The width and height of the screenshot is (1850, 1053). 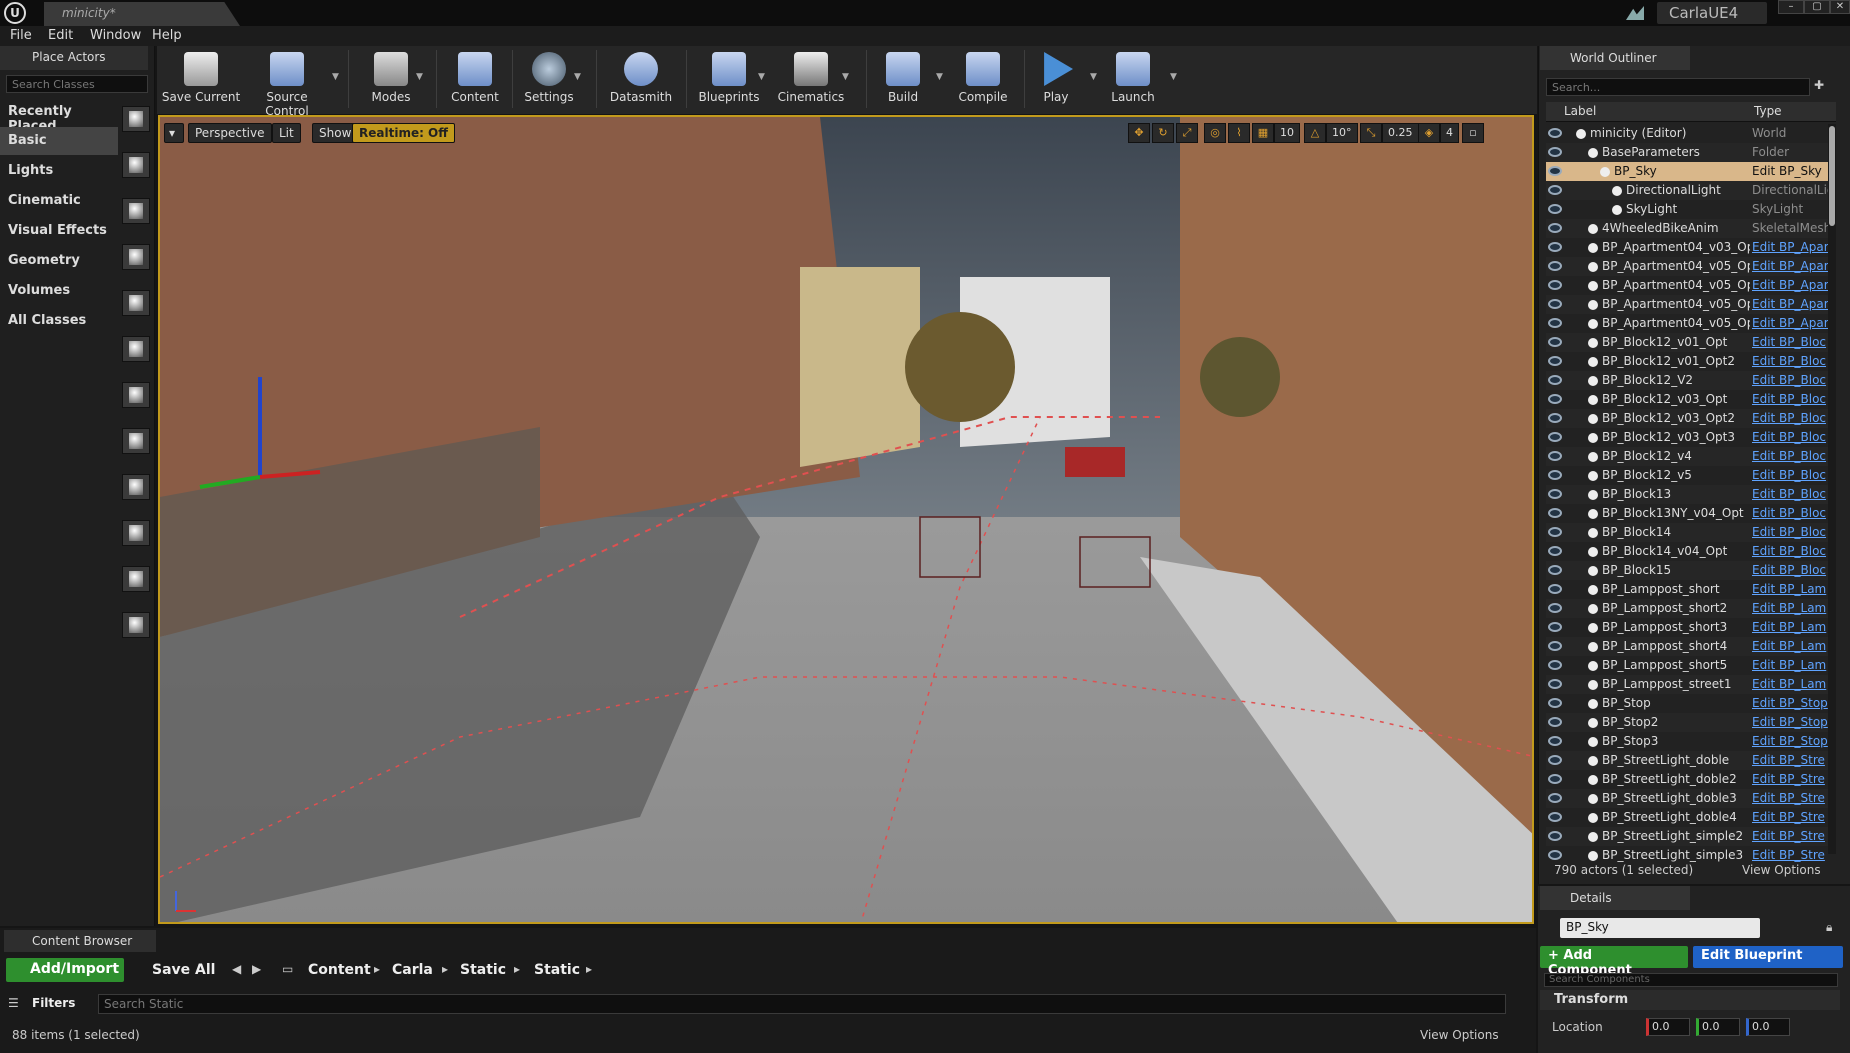 What do you see at coordinates (1687, 380) in the screenshot?
I see `outliner-row: BP_Block12_V2 Edit BP_Bloc` at bounding box center [1687, 380].